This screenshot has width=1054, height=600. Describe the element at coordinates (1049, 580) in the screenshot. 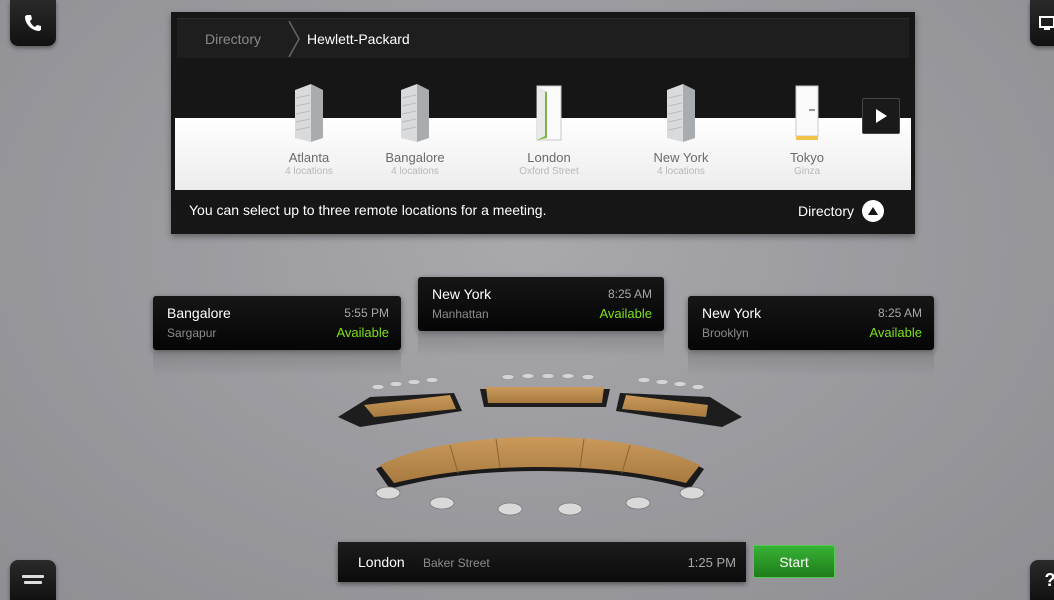

I see `help-icon: ?` at that location.